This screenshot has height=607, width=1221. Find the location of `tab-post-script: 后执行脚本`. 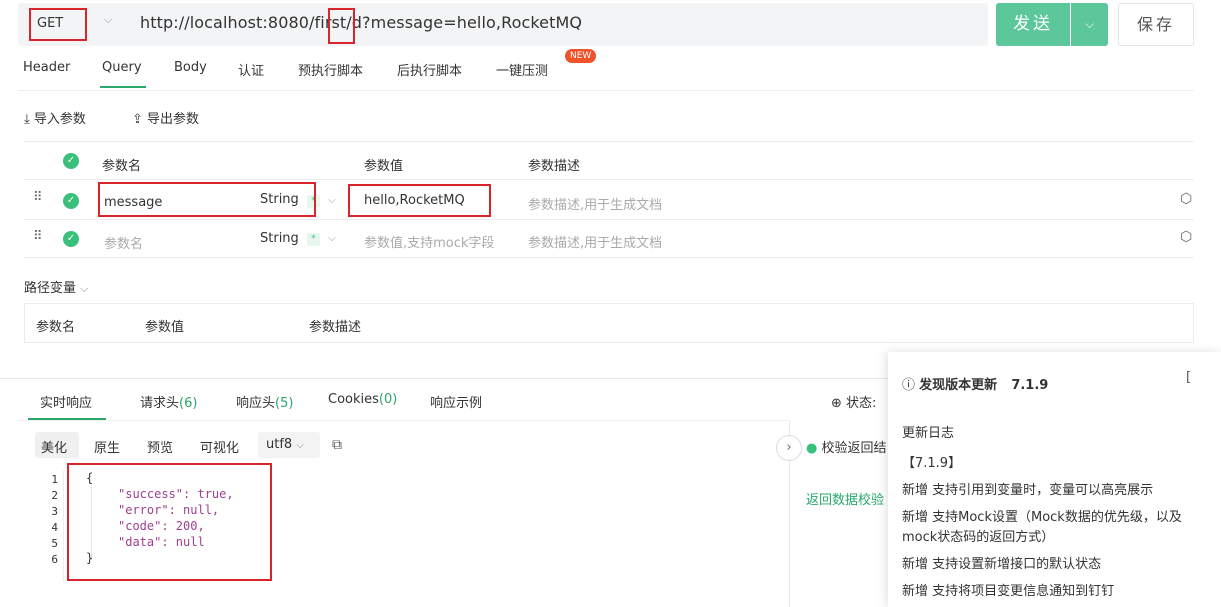

tab-post-script: 后执行脚本 is located at coordinates (429, 69).